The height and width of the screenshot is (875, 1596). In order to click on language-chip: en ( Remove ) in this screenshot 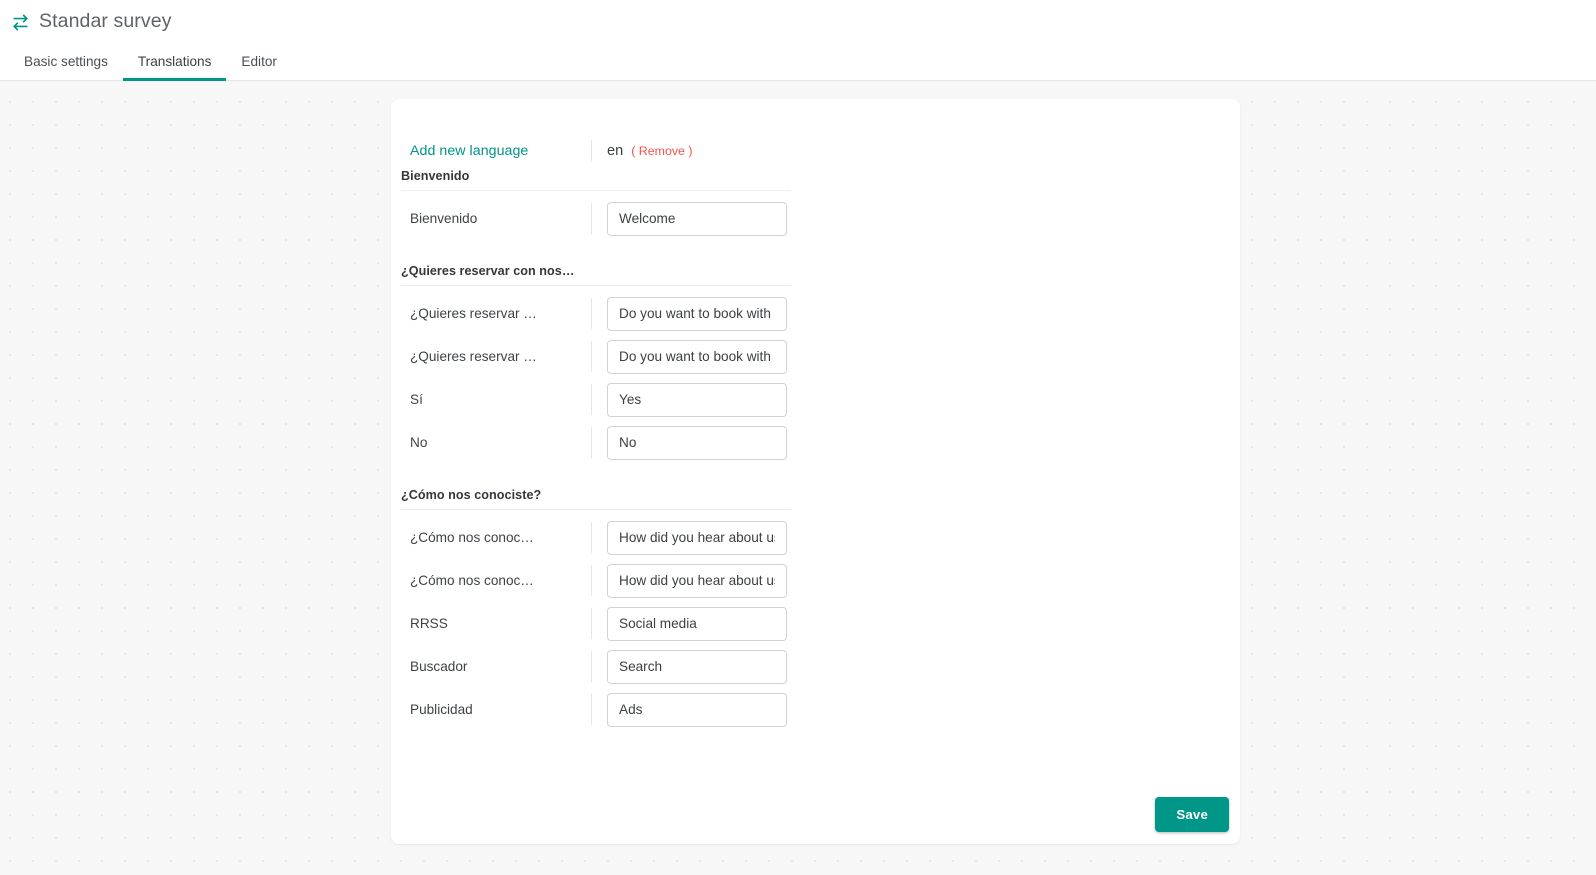, I will do `click(642, 151)`.